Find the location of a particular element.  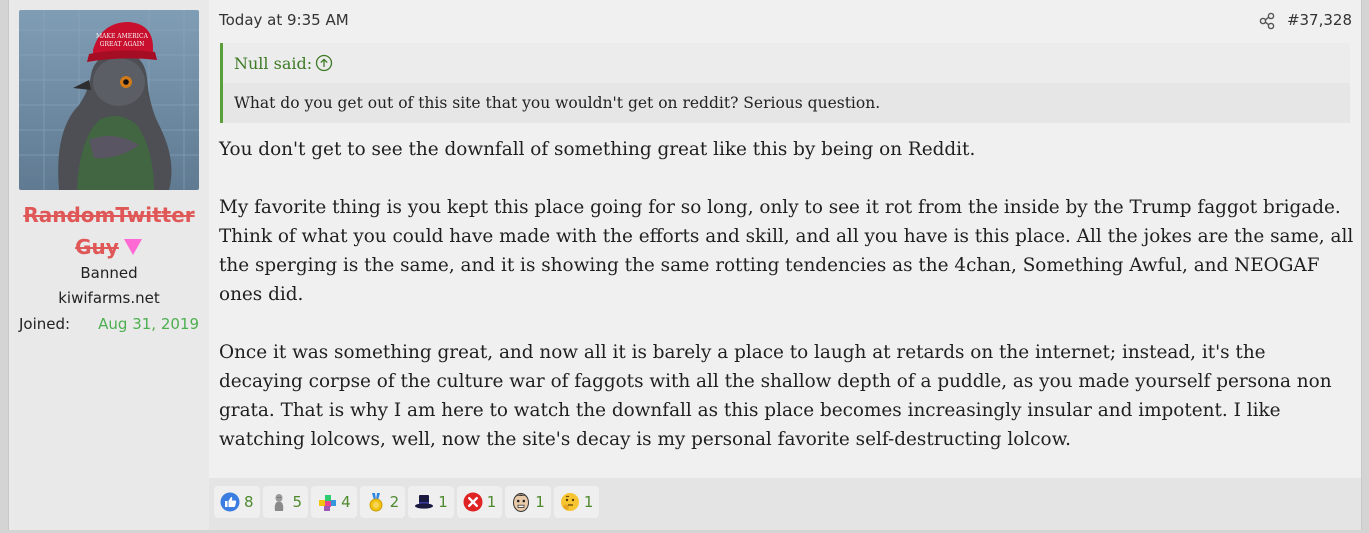

reaction-thinking: 1 is located at coordinates (576, 502).